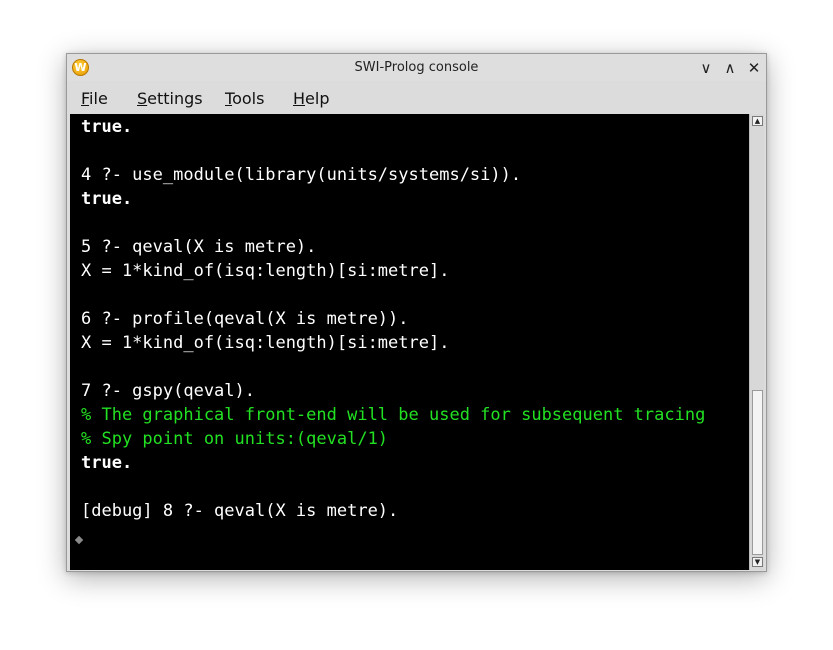 The height and width of the screenshot is (650, 833). Describe the element at coordinates (175, 98) in the screenshot. I see `menu-settings-label: ettings` at that location.